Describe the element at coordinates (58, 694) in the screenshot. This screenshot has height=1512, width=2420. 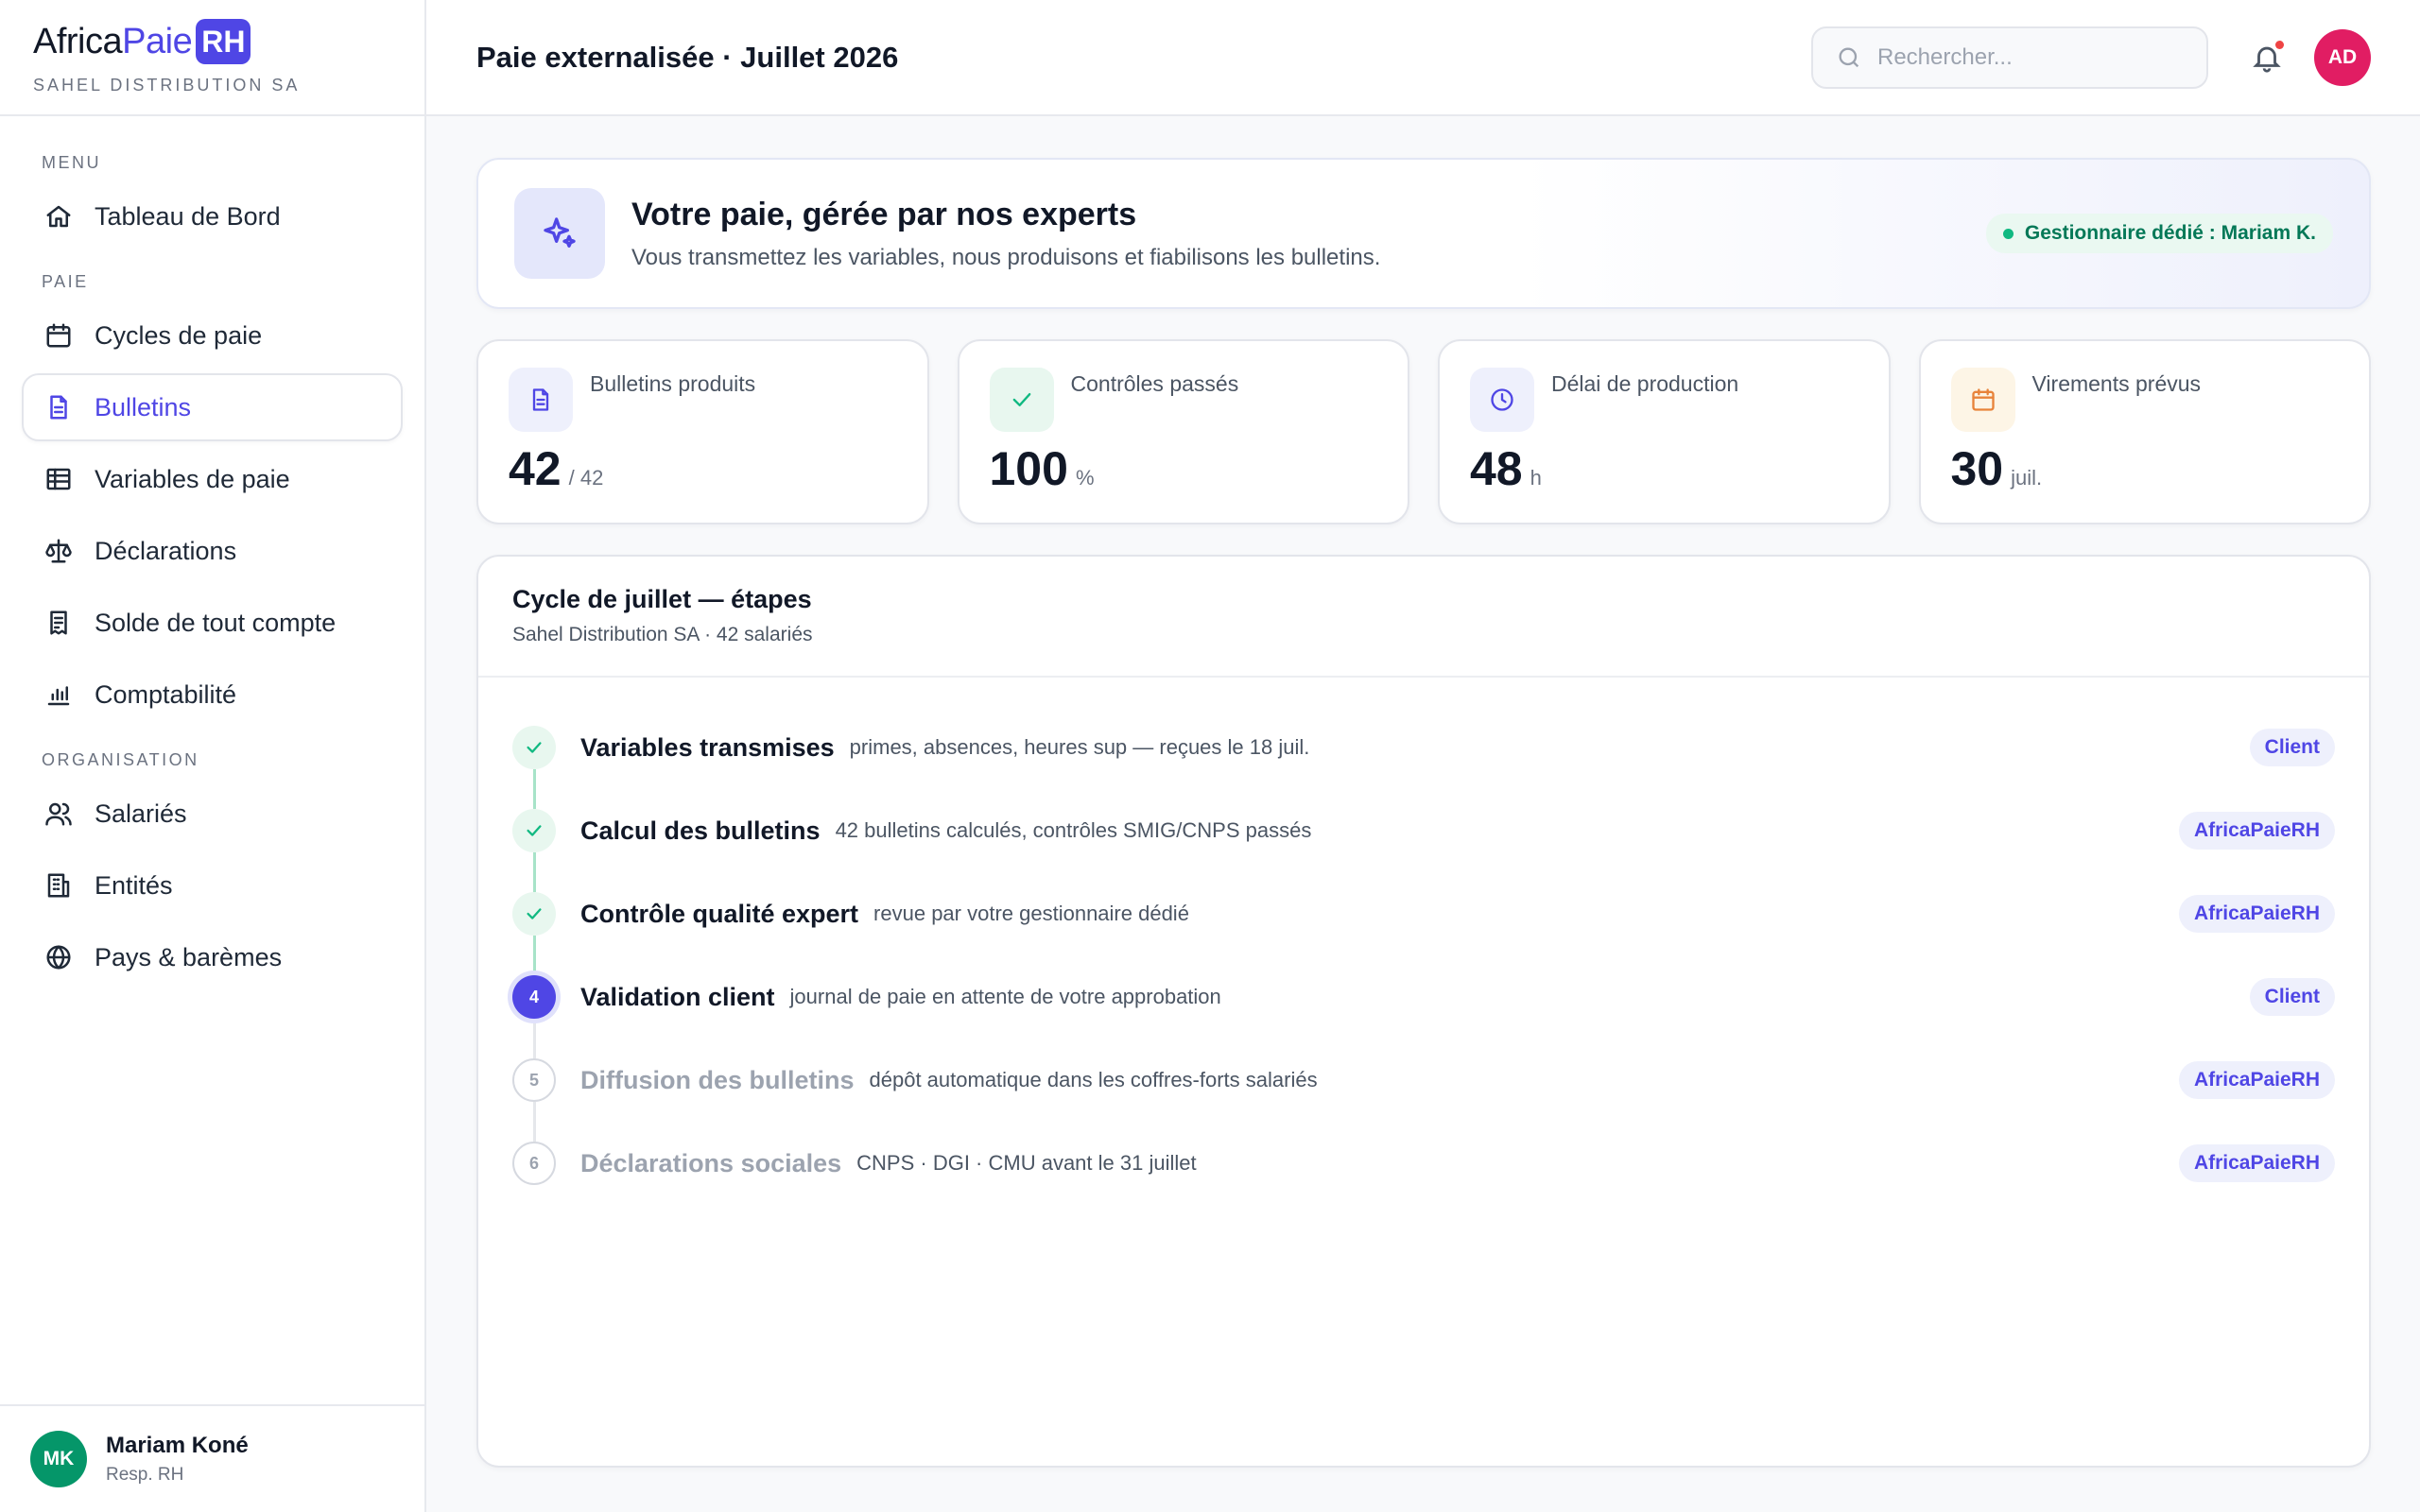
I see `bar-chart-icon` at that location.